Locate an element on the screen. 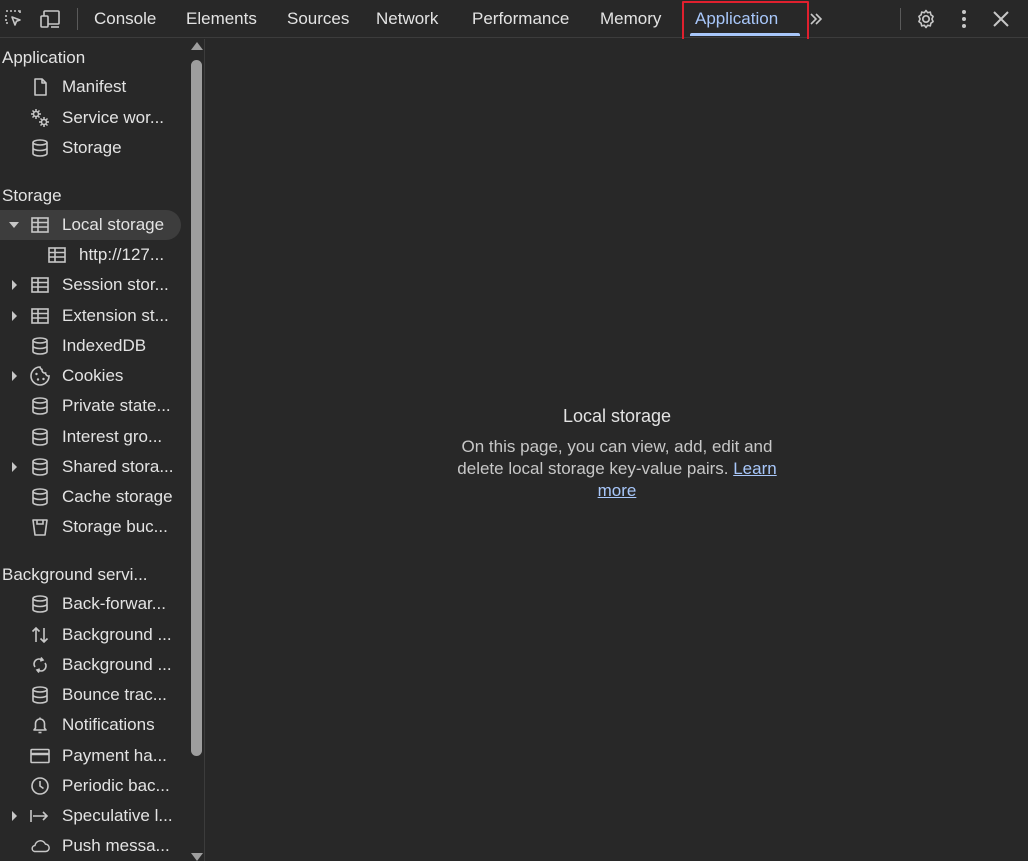 The width and height of the screenshot is (1028, 861). sidebar-item-indexeddb: IndexedDB is located at coordinates (93, 346).